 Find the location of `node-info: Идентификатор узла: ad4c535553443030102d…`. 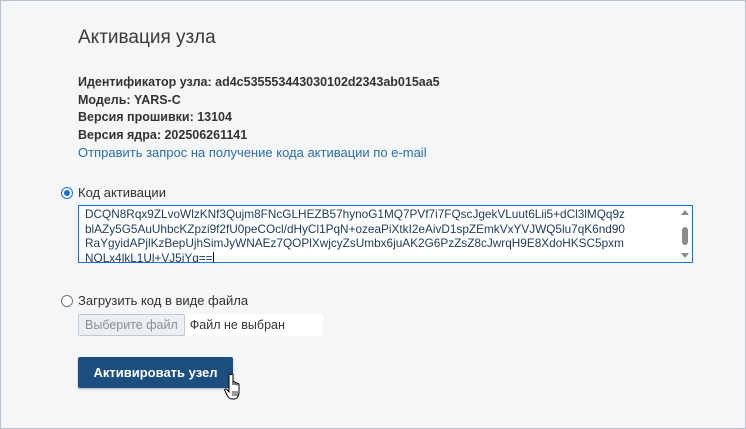

node-info: Идентификатор узла: ad4c535553443030102d… is located at coordinates (259, 109).